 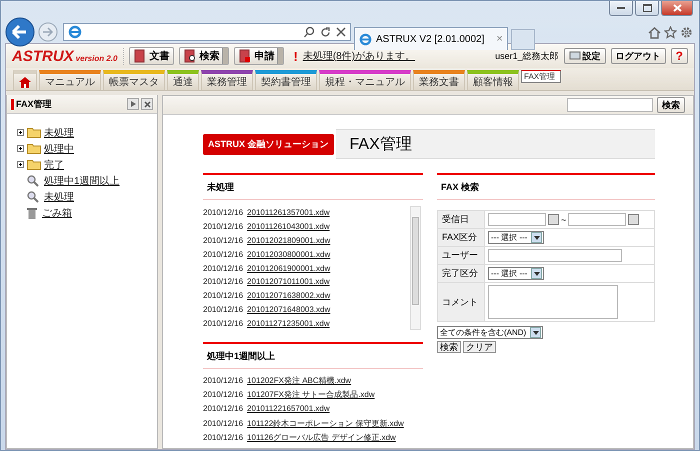 What do you see at coordinates (461, 255) in the screenshot?
I see `field-label: ユーザー` at bounding box center [461, 255].